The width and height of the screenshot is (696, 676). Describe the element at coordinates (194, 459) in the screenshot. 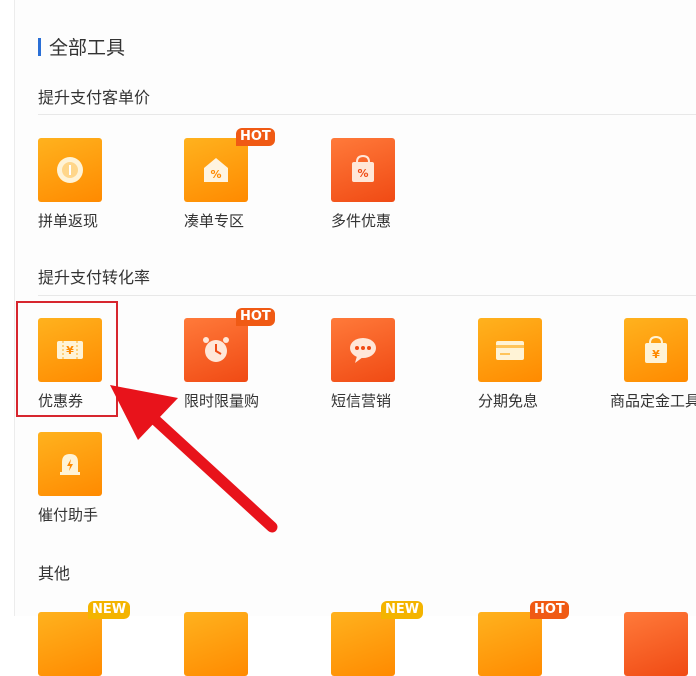

I see `pointer-arrow-icon` at that location.